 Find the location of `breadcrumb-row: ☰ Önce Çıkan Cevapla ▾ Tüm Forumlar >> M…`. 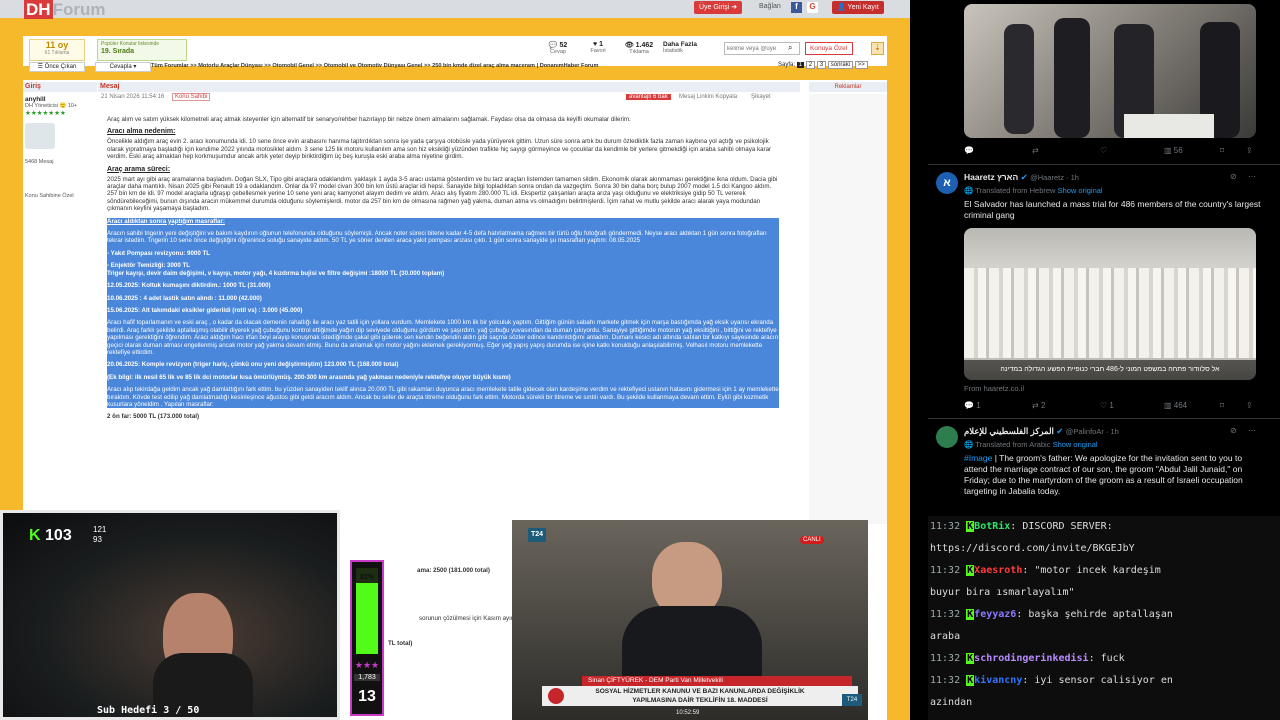

breadcrumb-row: ☰ Önce Çıkan Cevapla ▾ Tüm Forumlar >> M… is located at coordinates (455, 67).